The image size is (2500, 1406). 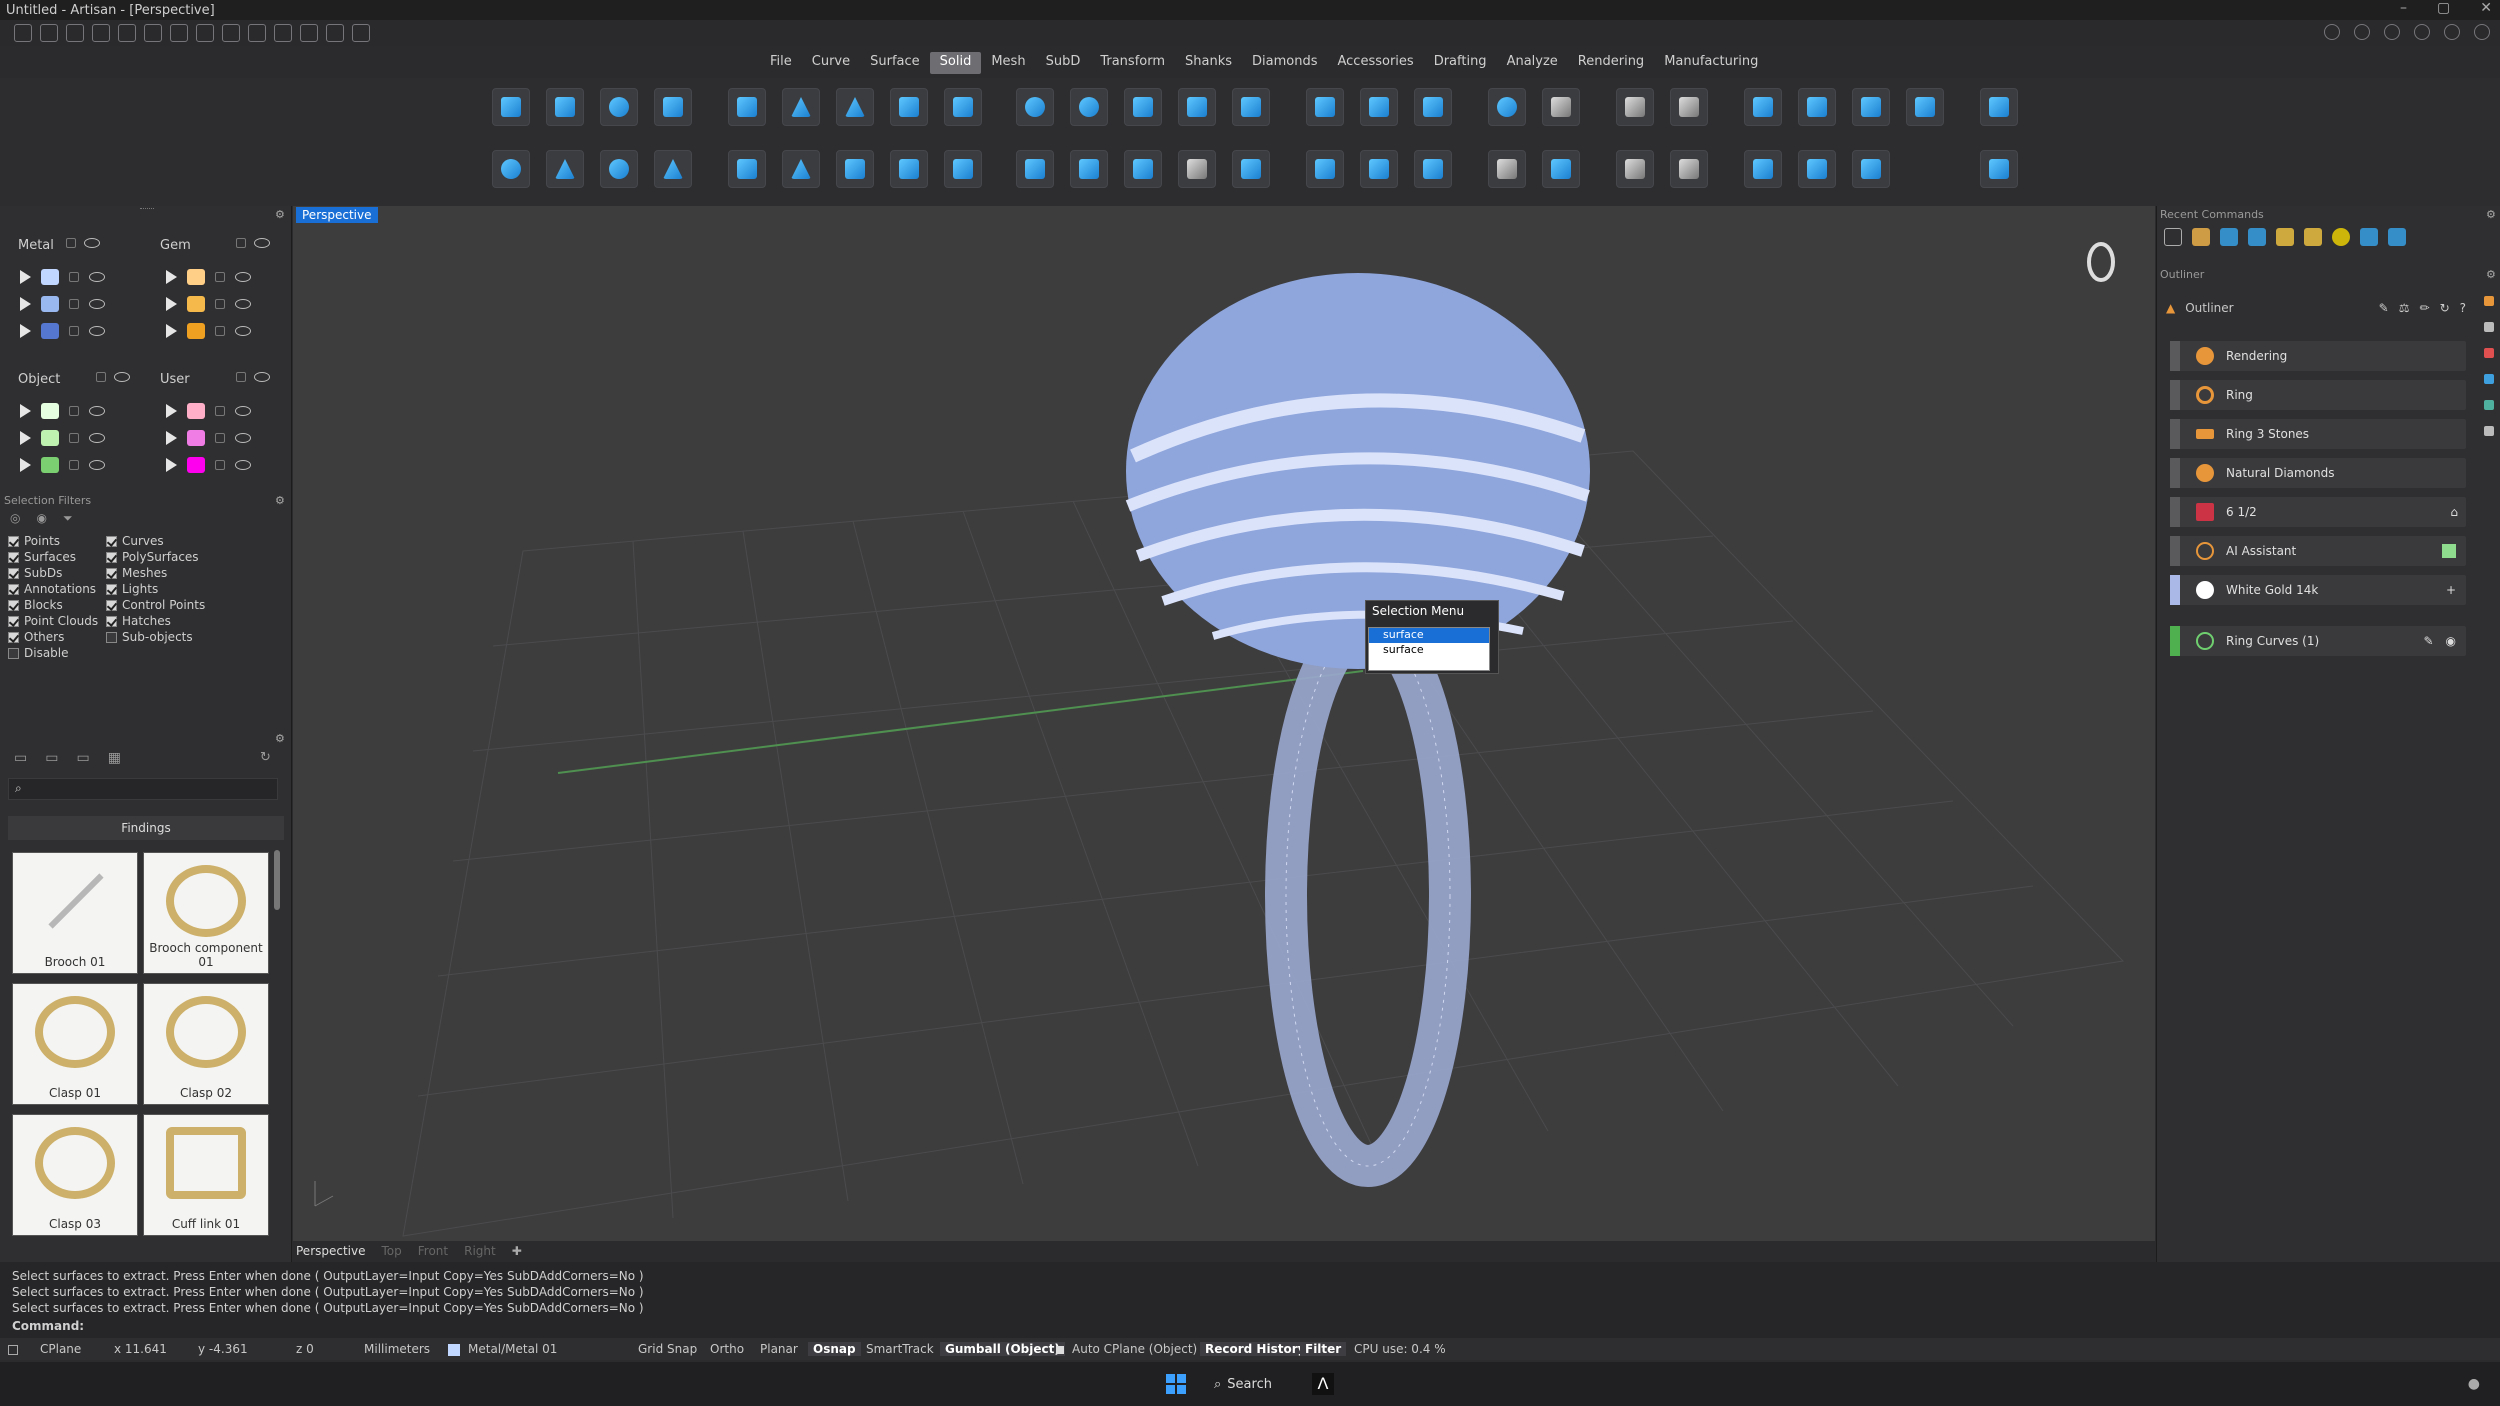 What do you see at coordinates (673, 107) in the screenshot?
I see `tube-tool-icon` at bounding box center [673, 107].